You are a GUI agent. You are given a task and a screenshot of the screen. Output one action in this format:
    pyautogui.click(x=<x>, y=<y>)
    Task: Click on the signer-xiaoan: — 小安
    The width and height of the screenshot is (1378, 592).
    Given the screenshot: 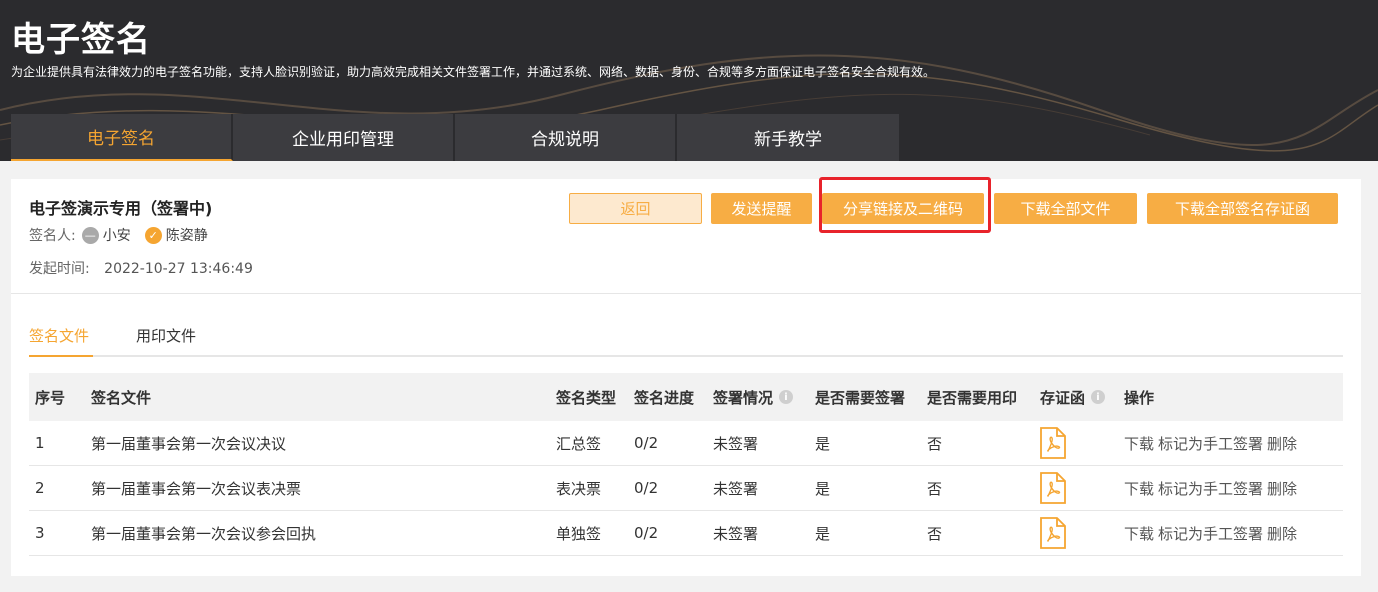 What is the action you would take?
    pyautogui.click(x=106, y=235)
    